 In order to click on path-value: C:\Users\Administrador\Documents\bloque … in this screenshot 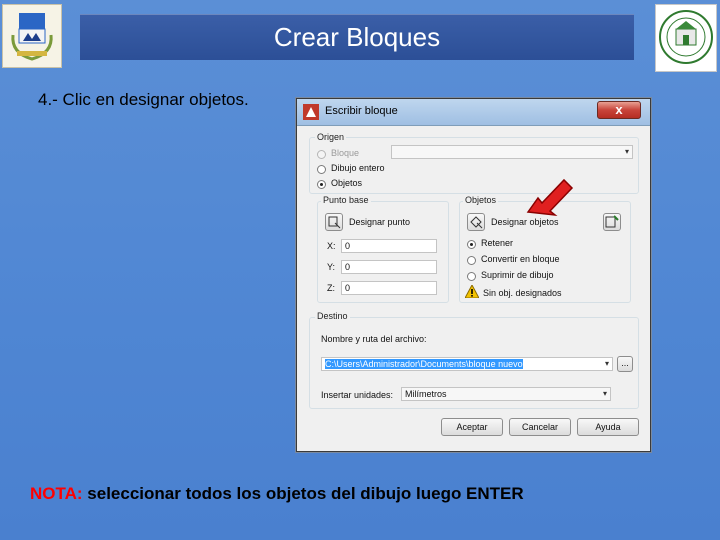, I will do `click(424, 364)`.